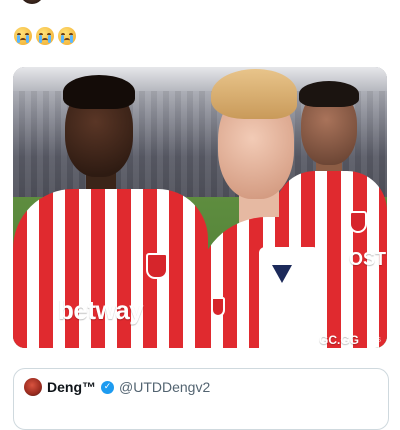 The height and width of the screenshot is (430, 400). I want to click on kit-maker-panel, so click(289, 297).